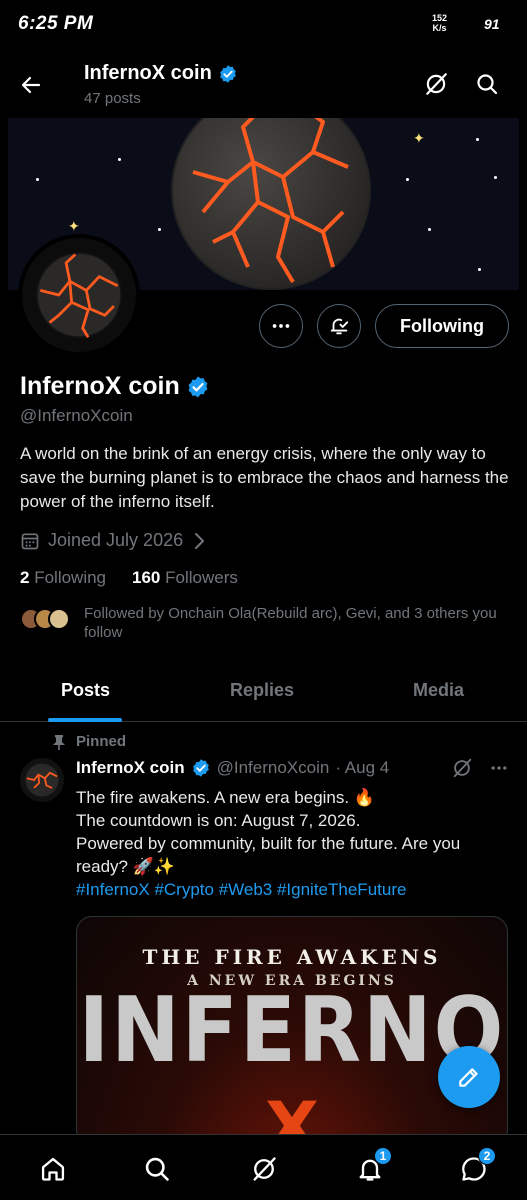 The height and width of the screenshot is (1200, 527). What do you see at coordinates (101, 741) in the screenshot?
I see `pinned-text: Pinned` at bounding box center [101, 741].